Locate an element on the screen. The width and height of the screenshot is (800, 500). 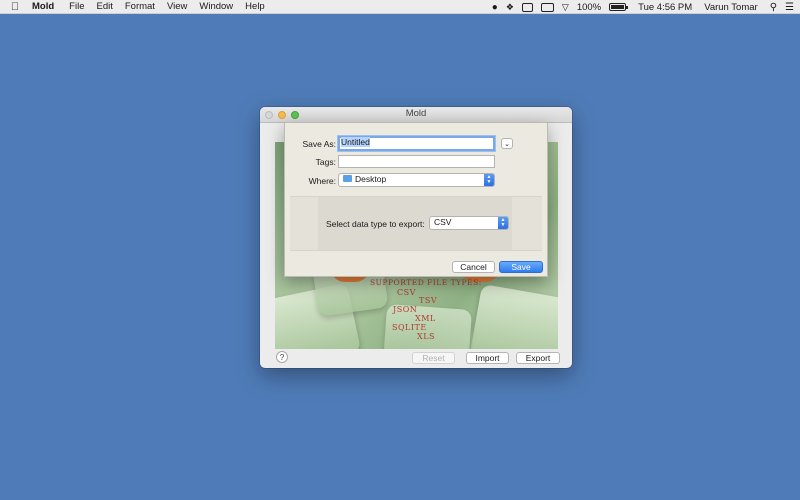
wifi-icon: ▽ is located at coordinates (565, 7).